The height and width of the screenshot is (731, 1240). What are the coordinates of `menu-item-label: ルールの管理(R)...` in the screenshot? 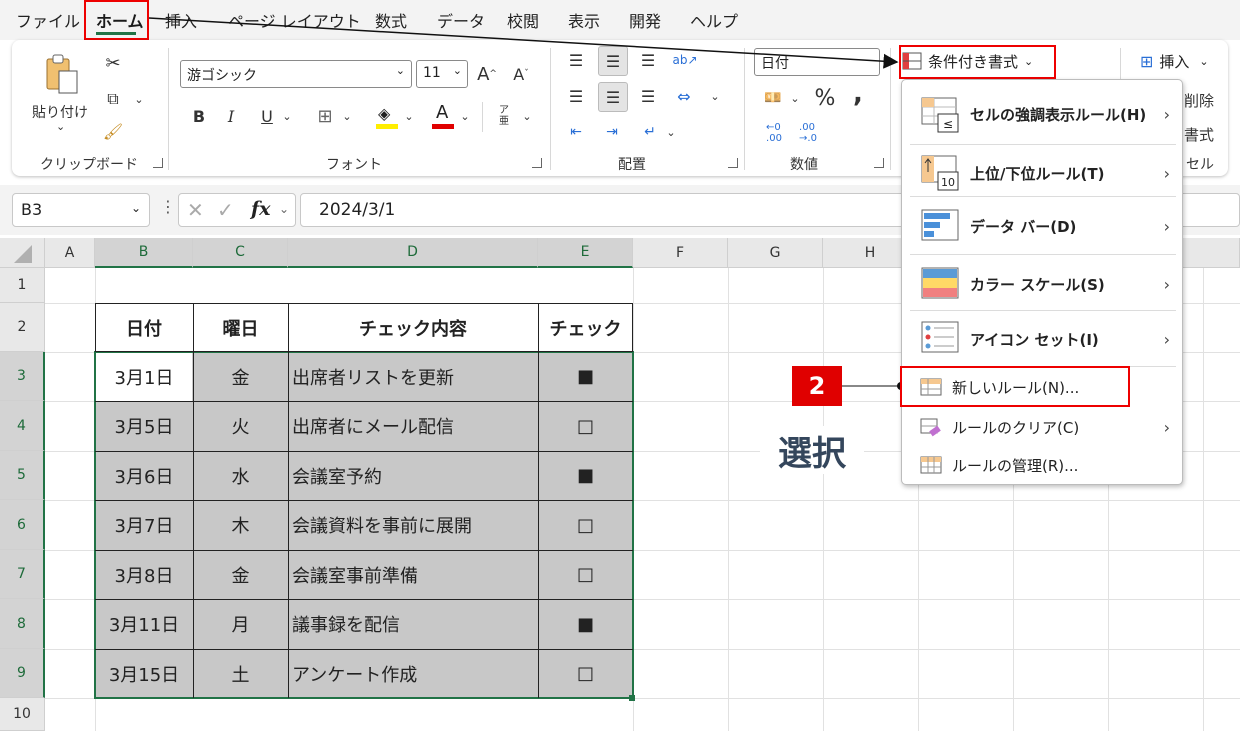 It's located at (1015, 465).